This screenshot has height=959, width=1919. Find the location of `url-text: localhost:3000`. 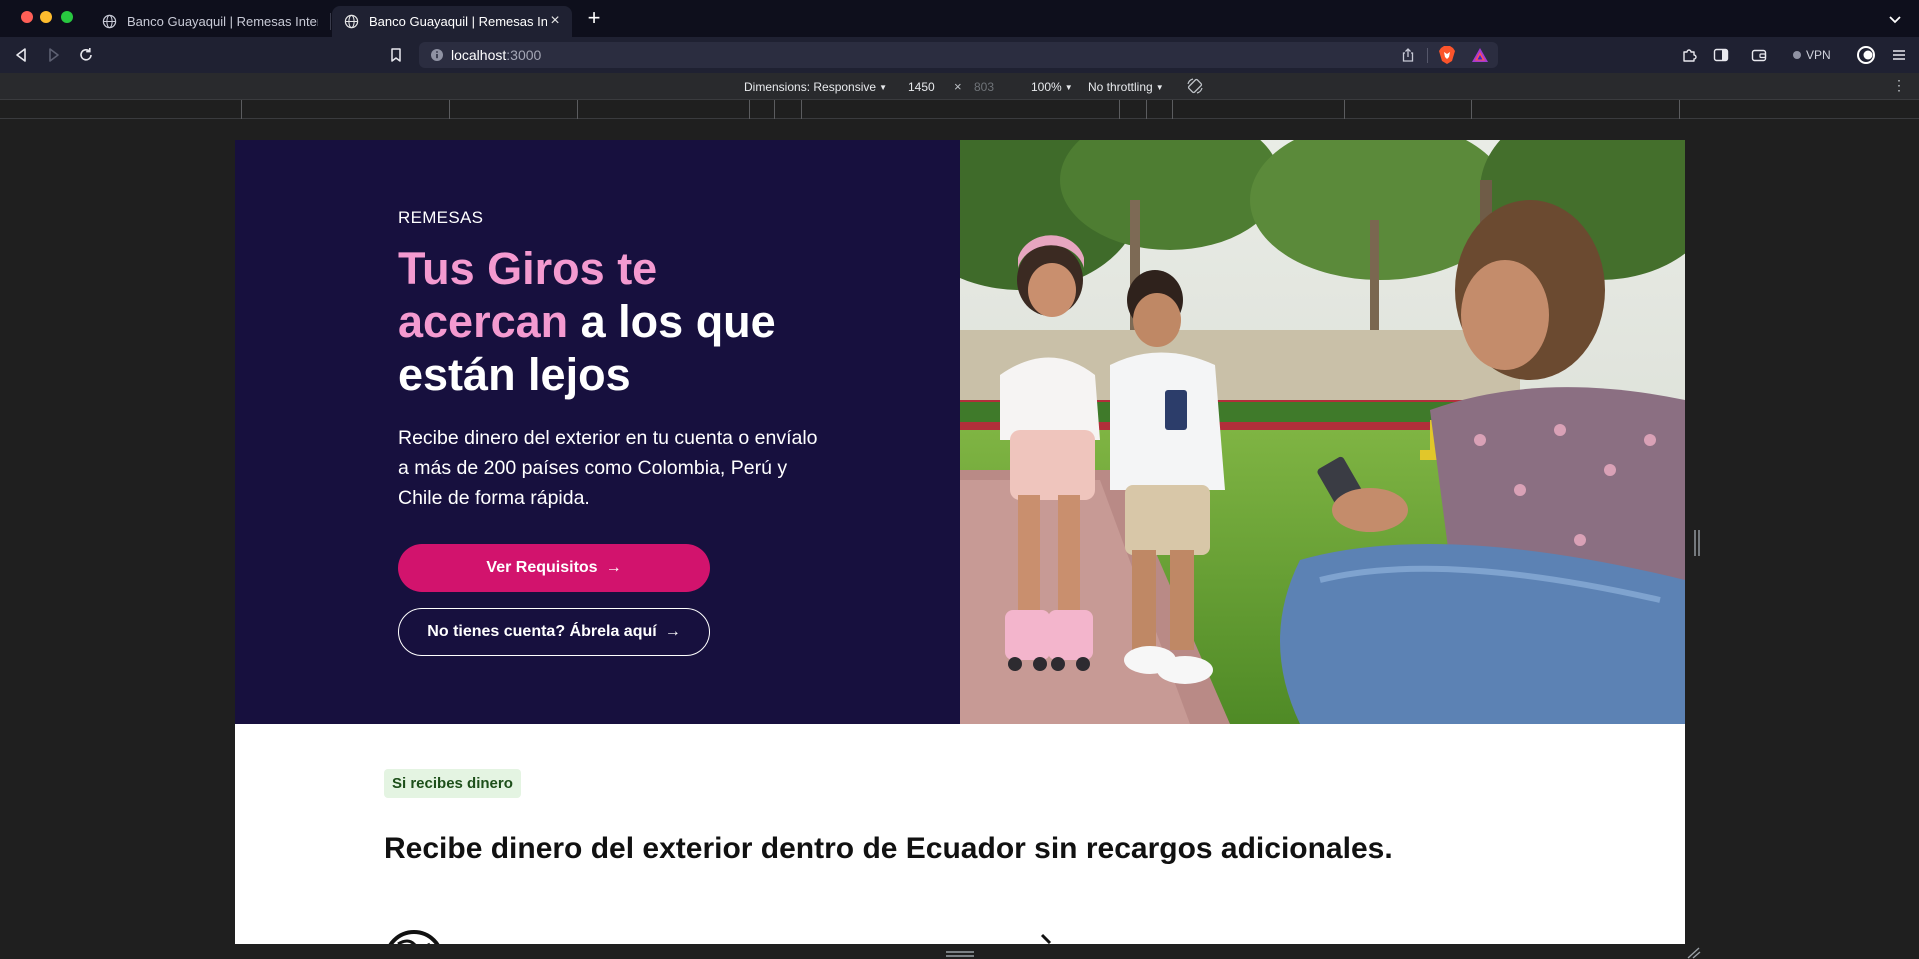

url-text: localhost:3000 is located at coordinates (496, 55).